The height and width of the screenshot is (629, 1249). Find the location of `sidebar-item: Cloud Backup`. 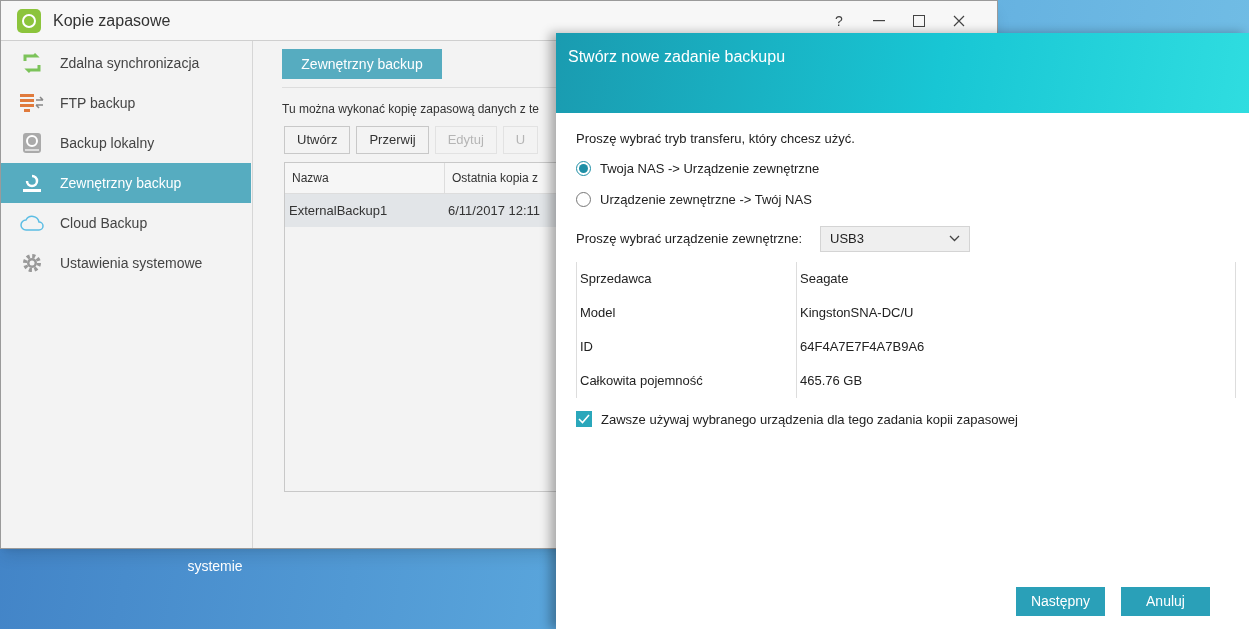

sidebar-item: Cloud Backup is located at coordinates (126, 223).